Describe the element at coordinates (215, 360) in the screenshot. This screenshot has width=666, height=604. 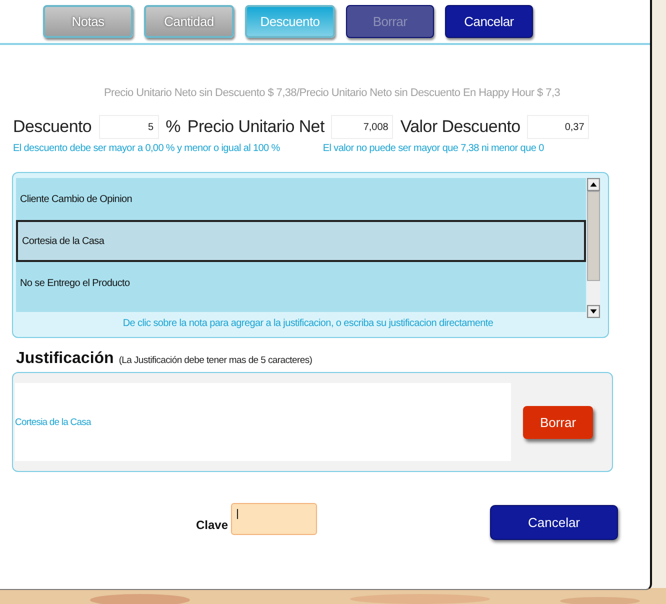
I see `justification-note: (La Justificación debe tener mas de 5 caracteres)` at that location.